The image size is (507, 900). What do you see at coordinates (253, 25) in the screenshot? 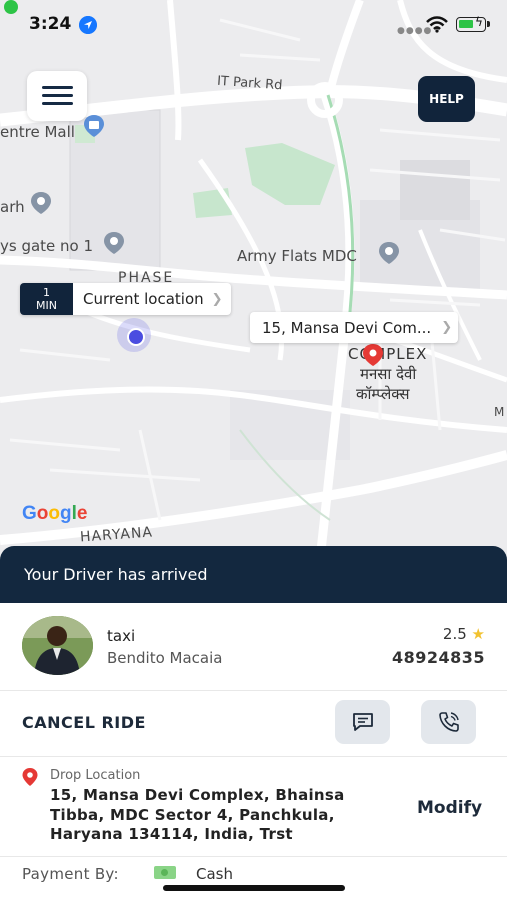
I see `status-bar: 3:24 ●●●● ϟ` at bounding box center [253, 25].